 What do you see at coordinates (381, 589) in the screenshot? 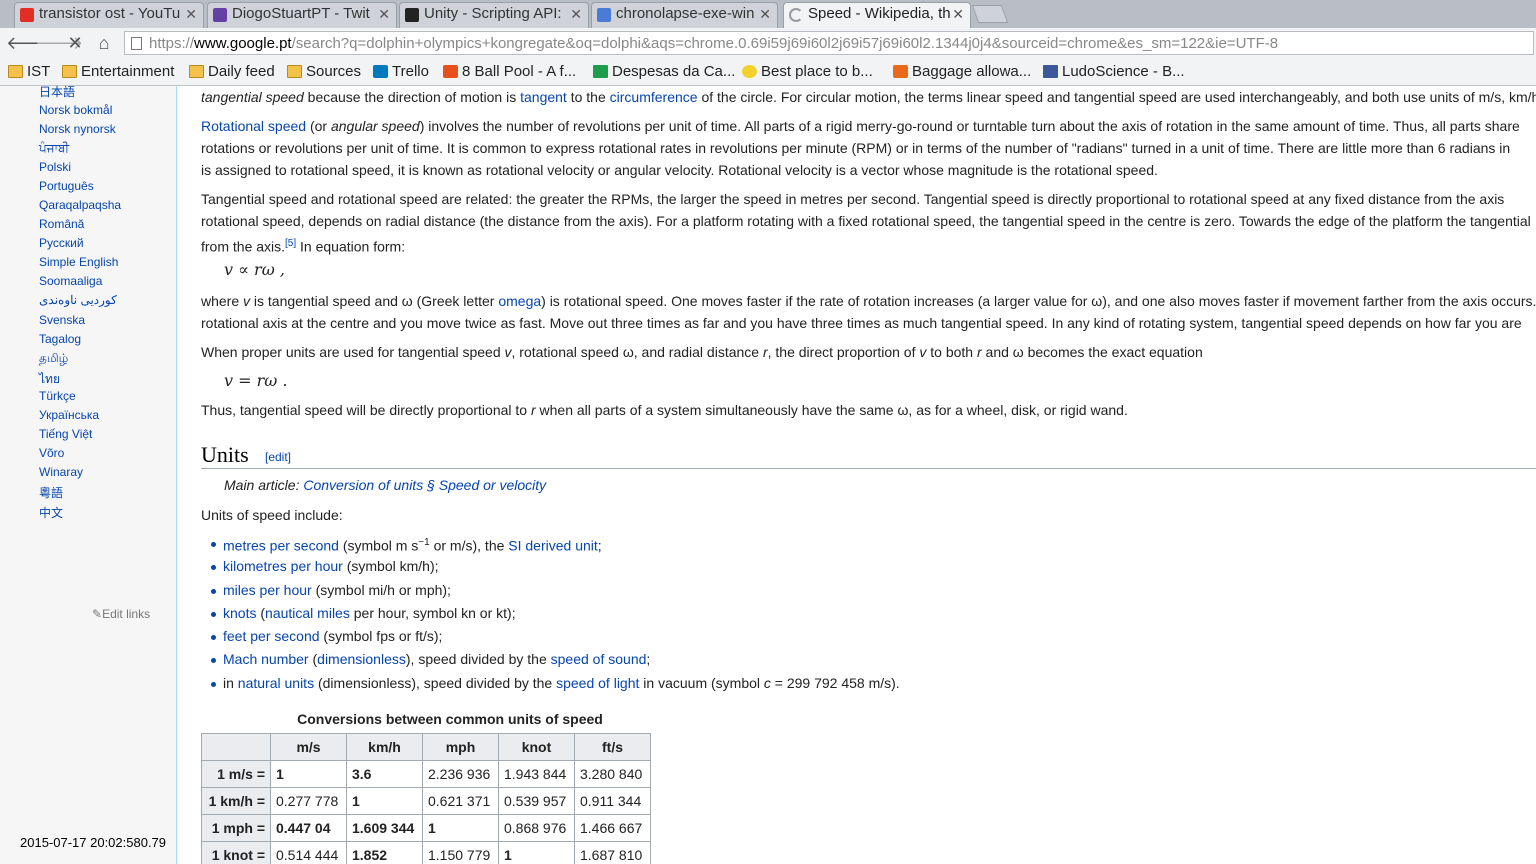
I see `text: (symbol mi/h or mph);` at bounding box center [381, 589].